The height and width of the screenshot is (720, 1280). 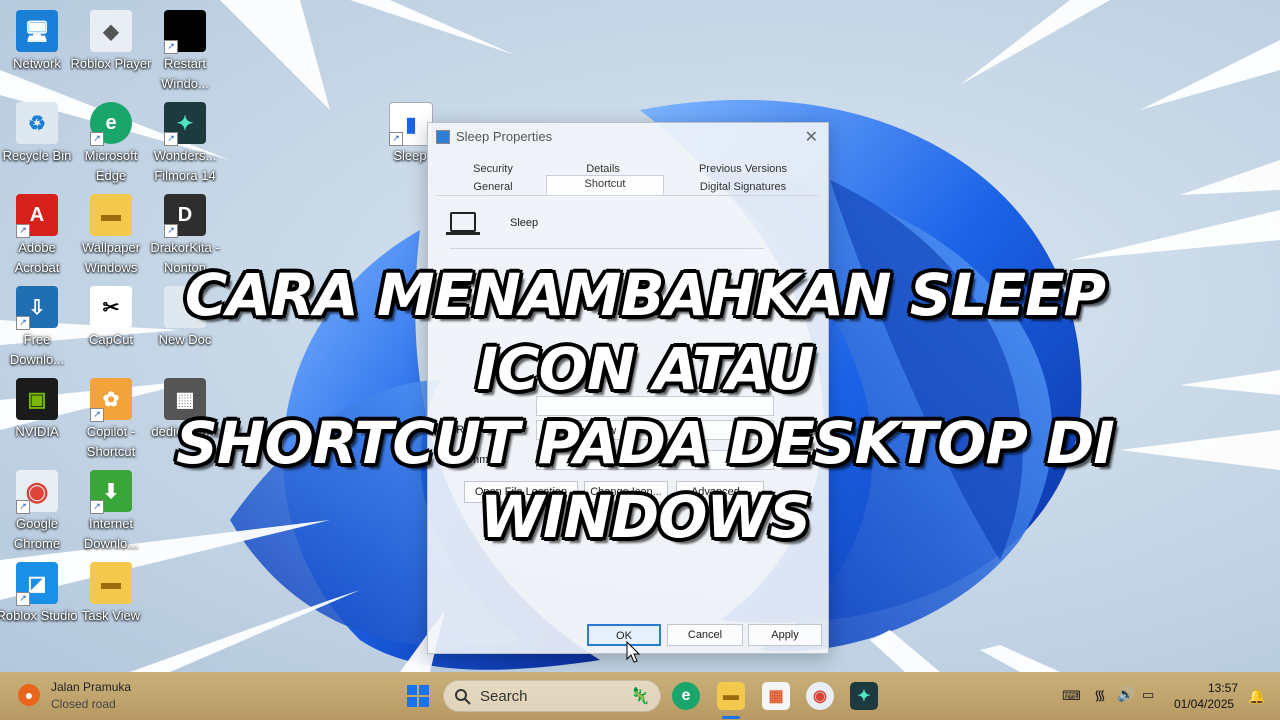 I want to click on dialog-title: Sleep Properties, so click(x=504, y=136).